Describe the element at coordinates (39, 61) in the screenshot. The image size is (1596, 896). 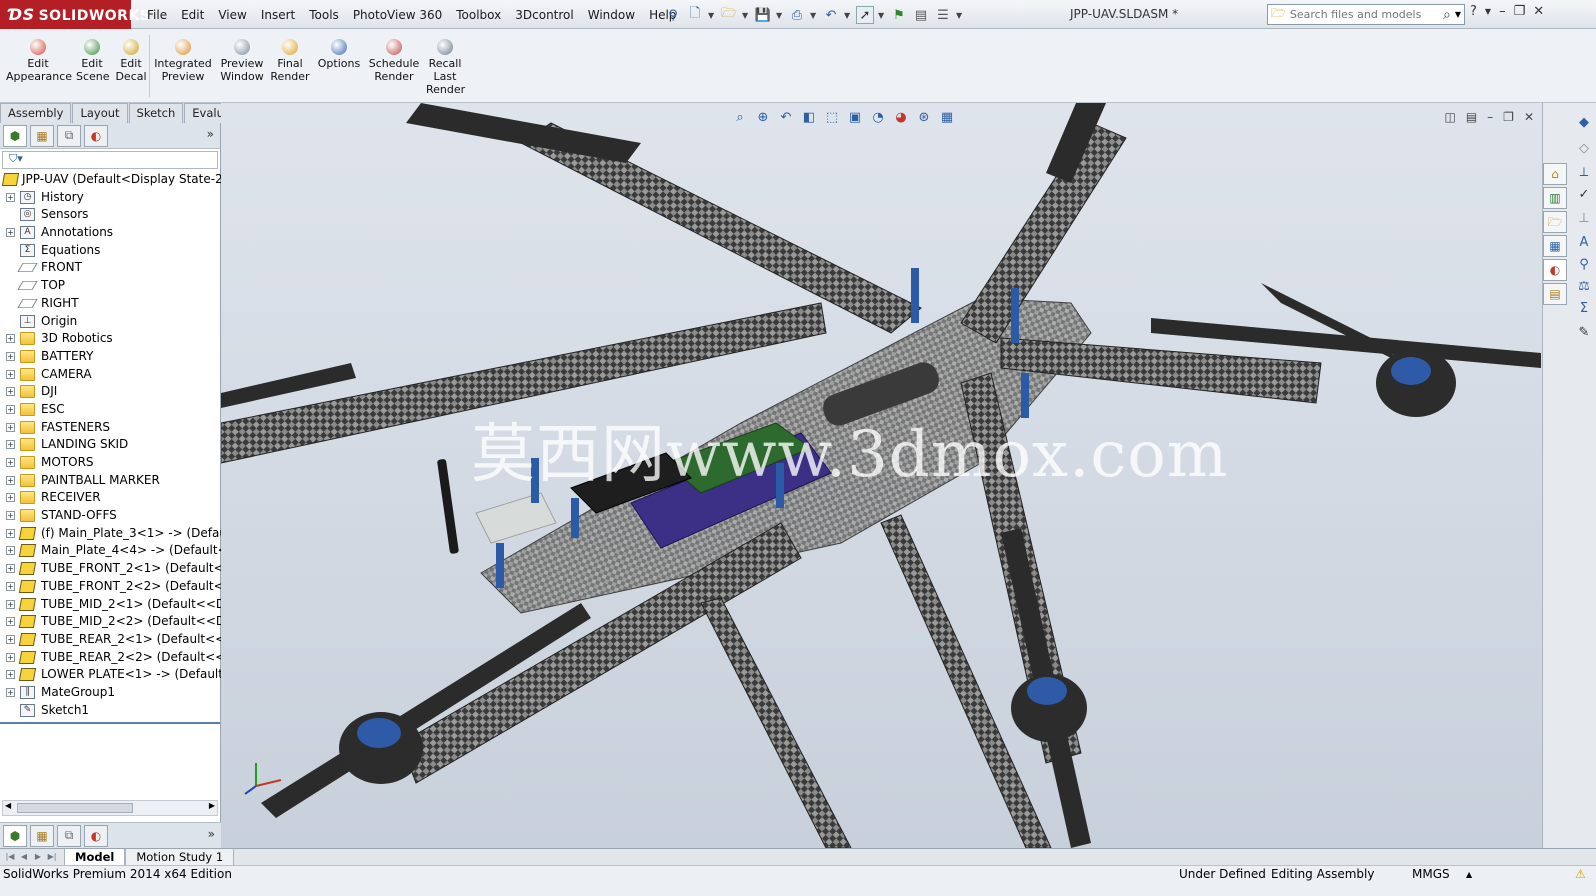
I see `edit-appearance-button: Edit Appearance` at that location.